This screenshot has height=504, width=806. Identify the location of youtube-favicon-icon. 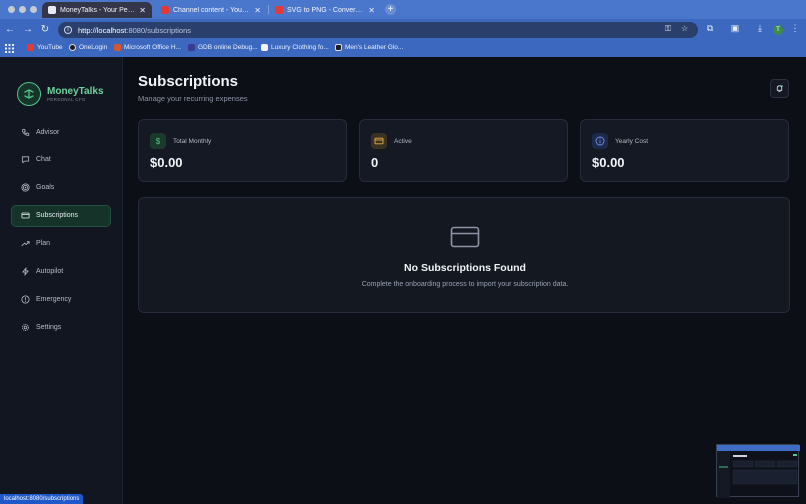
(165, 10).